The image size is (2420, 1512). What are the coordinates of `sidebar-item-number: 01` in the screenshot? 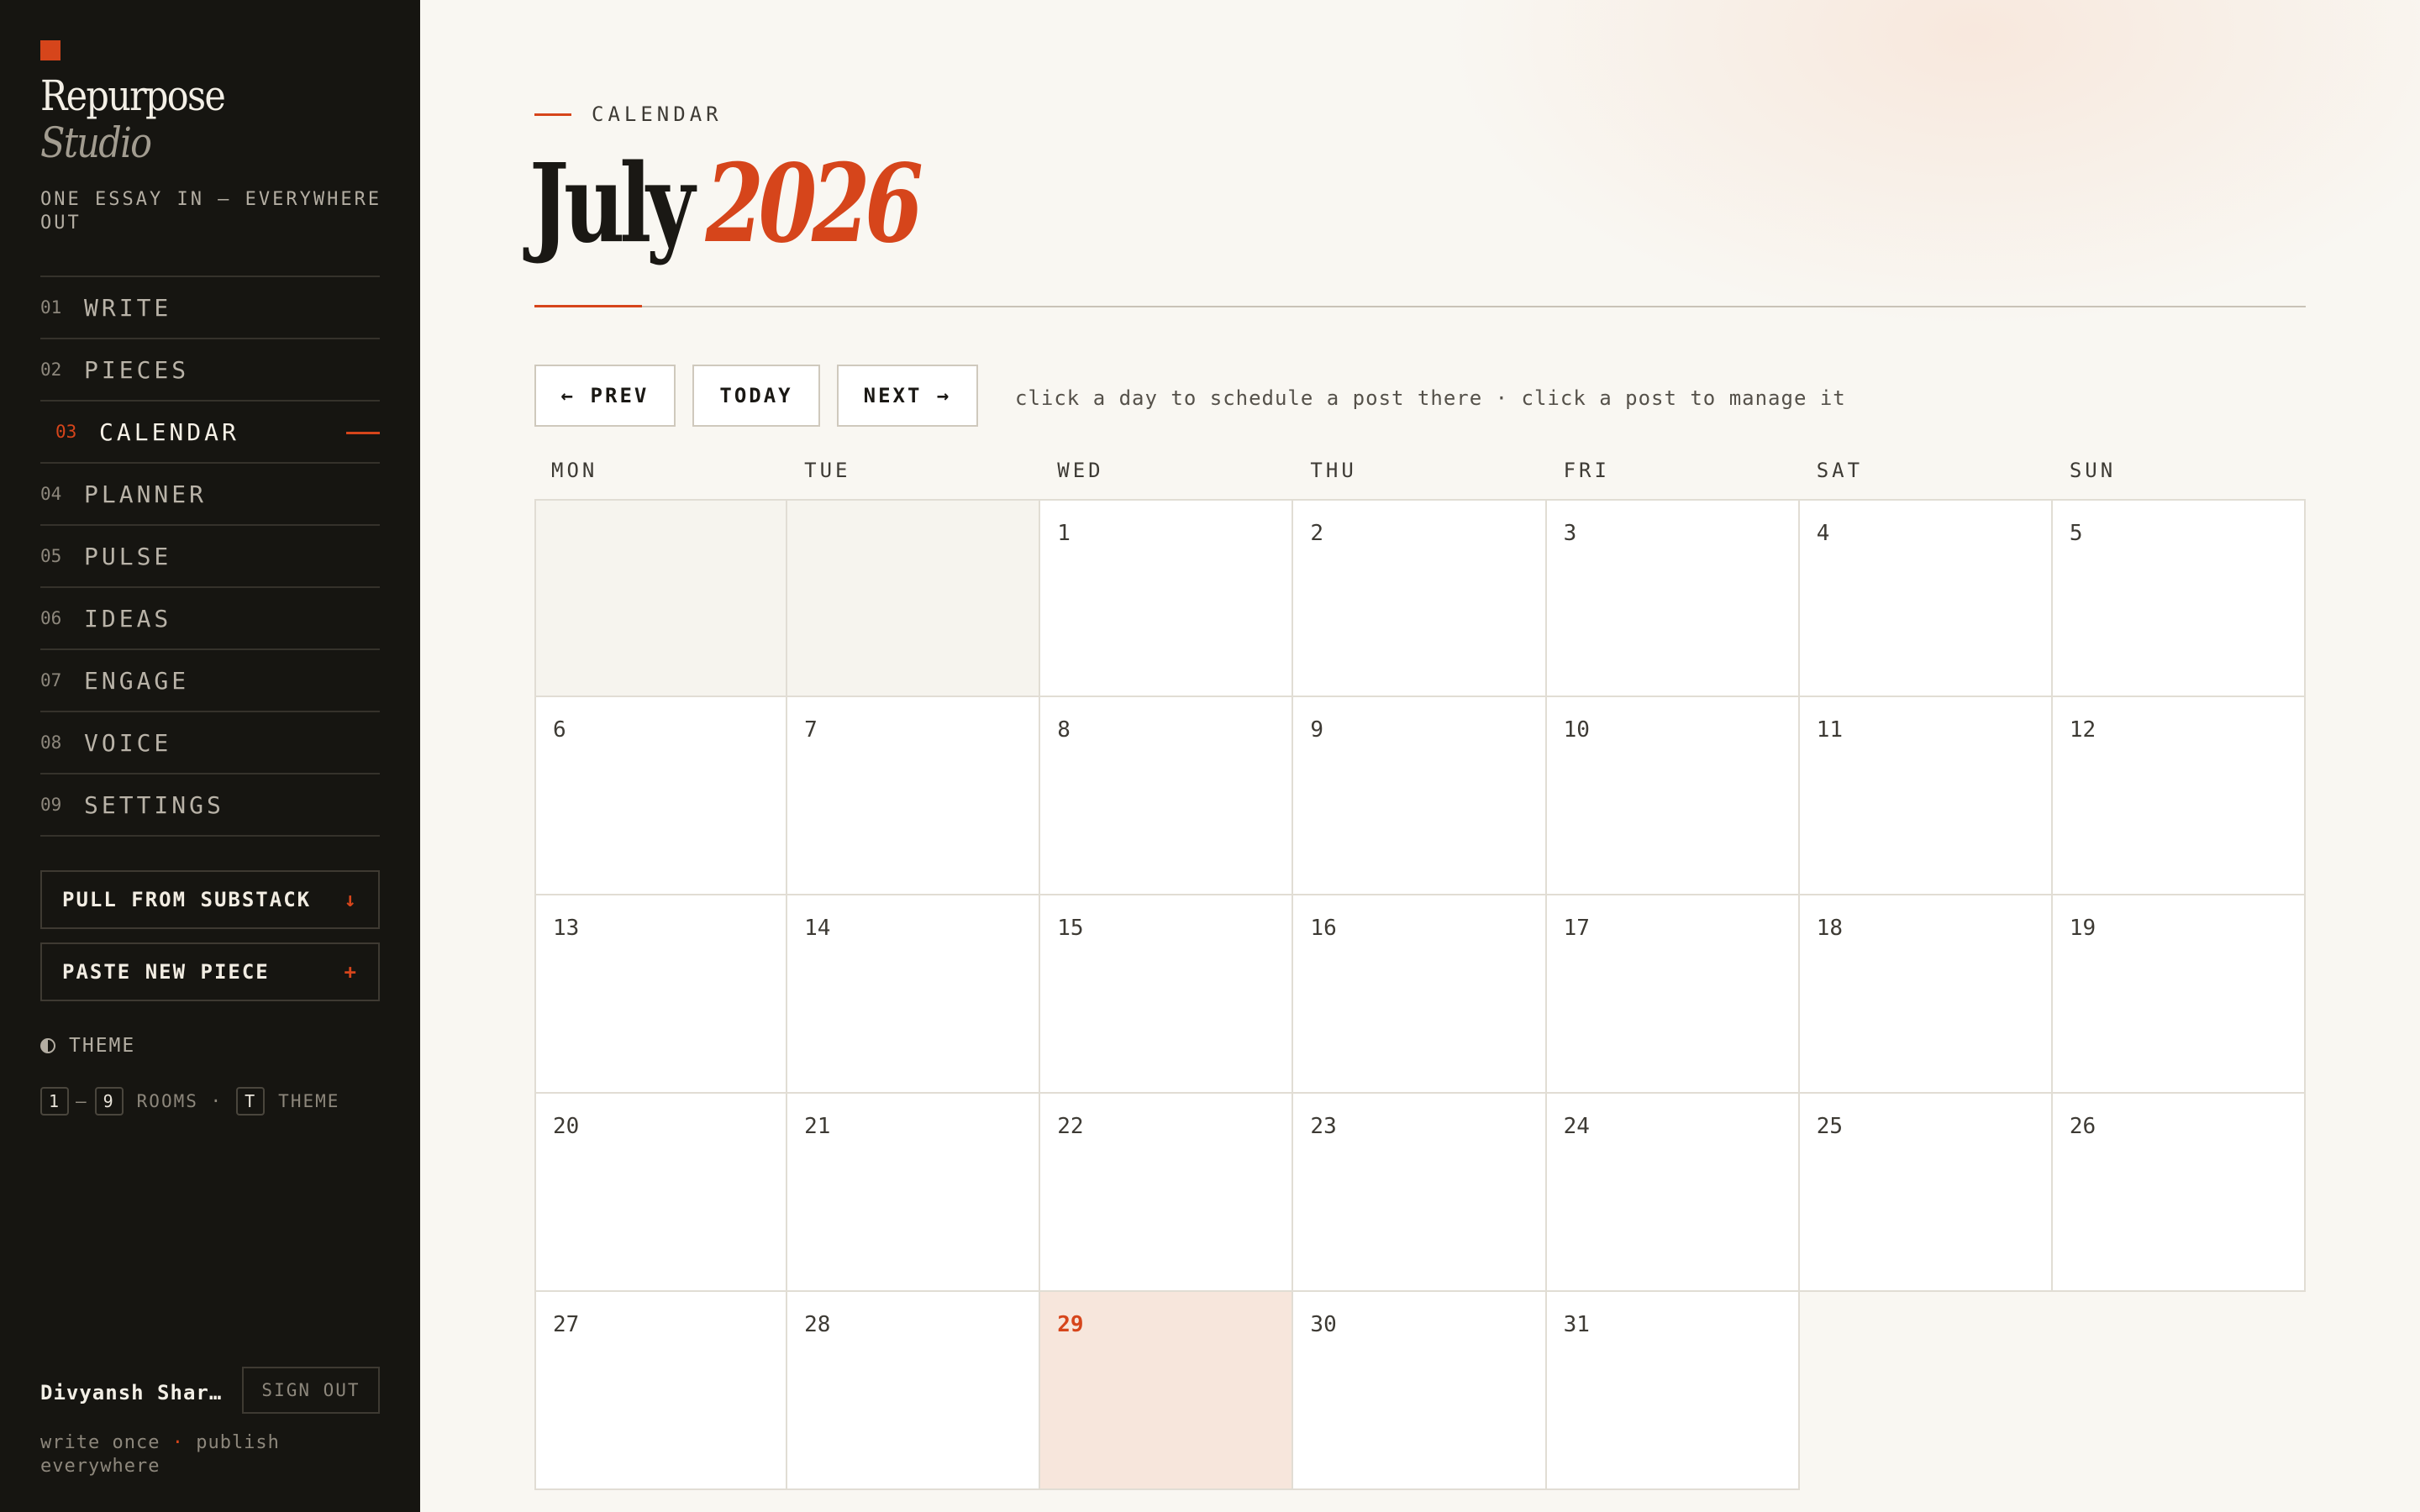 It's located at (51, 307).